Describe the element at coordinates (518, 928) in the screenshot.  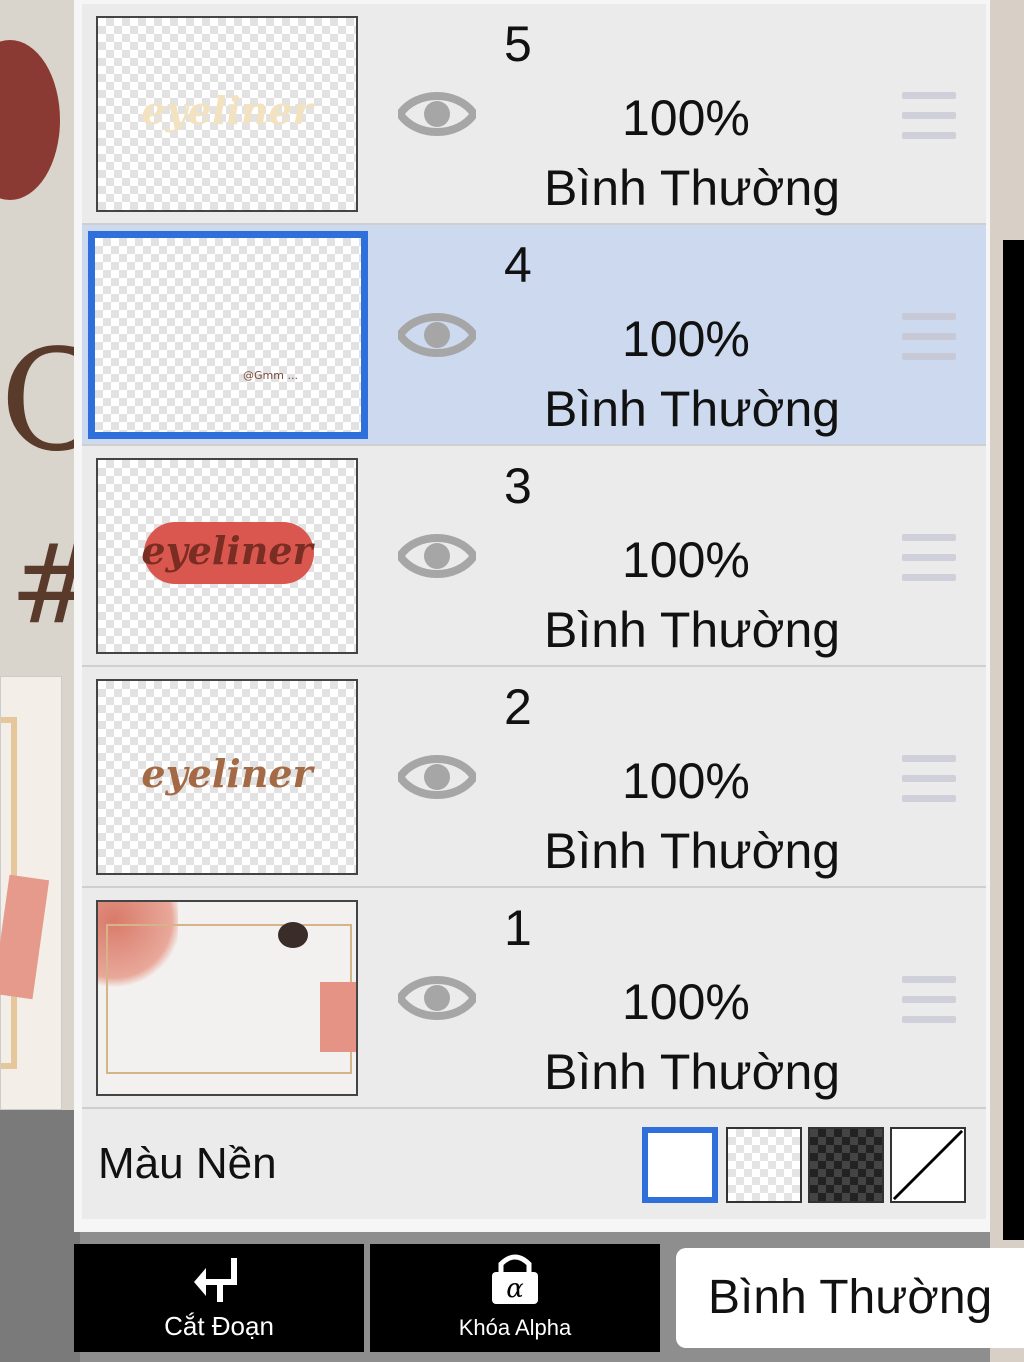
I see `layer-number: 1` at that location.